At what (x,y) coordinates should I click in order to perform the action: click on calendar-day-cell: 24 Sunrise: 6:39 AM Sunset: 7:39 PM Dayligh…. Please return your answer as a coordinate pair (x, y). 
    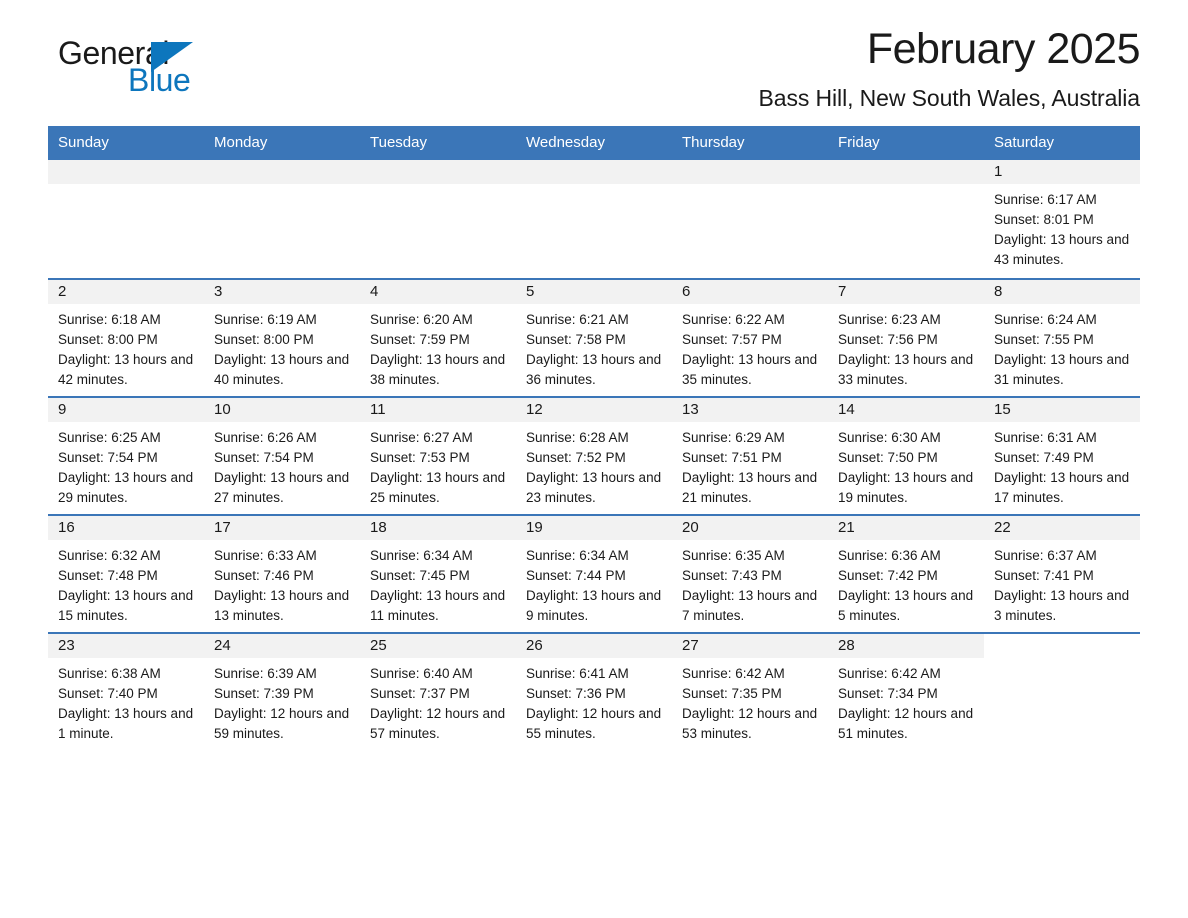
    Looking at the image, I should click on (282, 691).